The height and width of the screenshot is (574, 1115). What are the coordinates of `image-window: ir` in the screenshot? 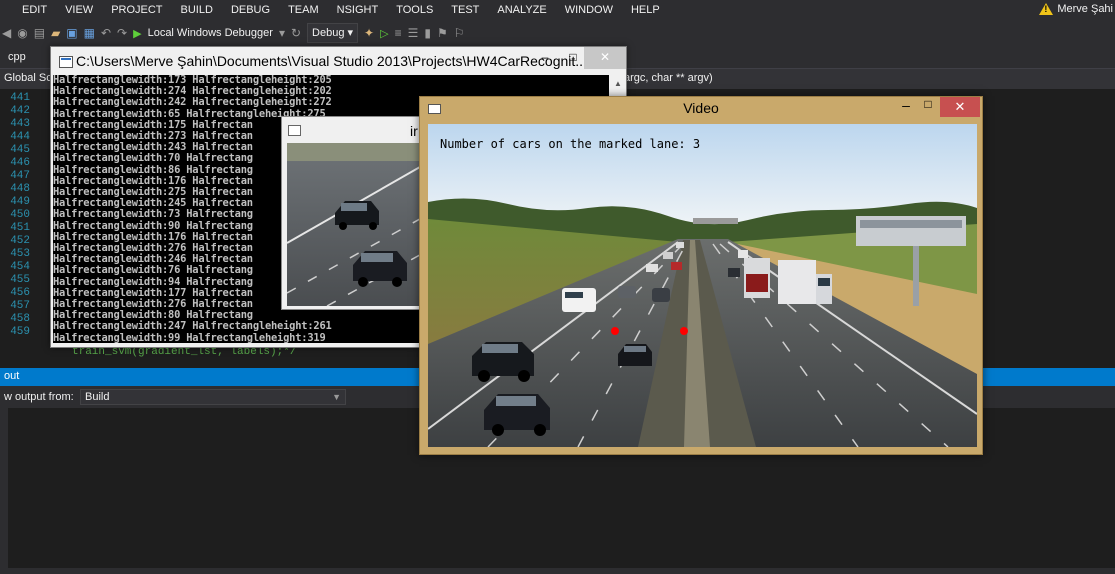 It's located at (357, 213).